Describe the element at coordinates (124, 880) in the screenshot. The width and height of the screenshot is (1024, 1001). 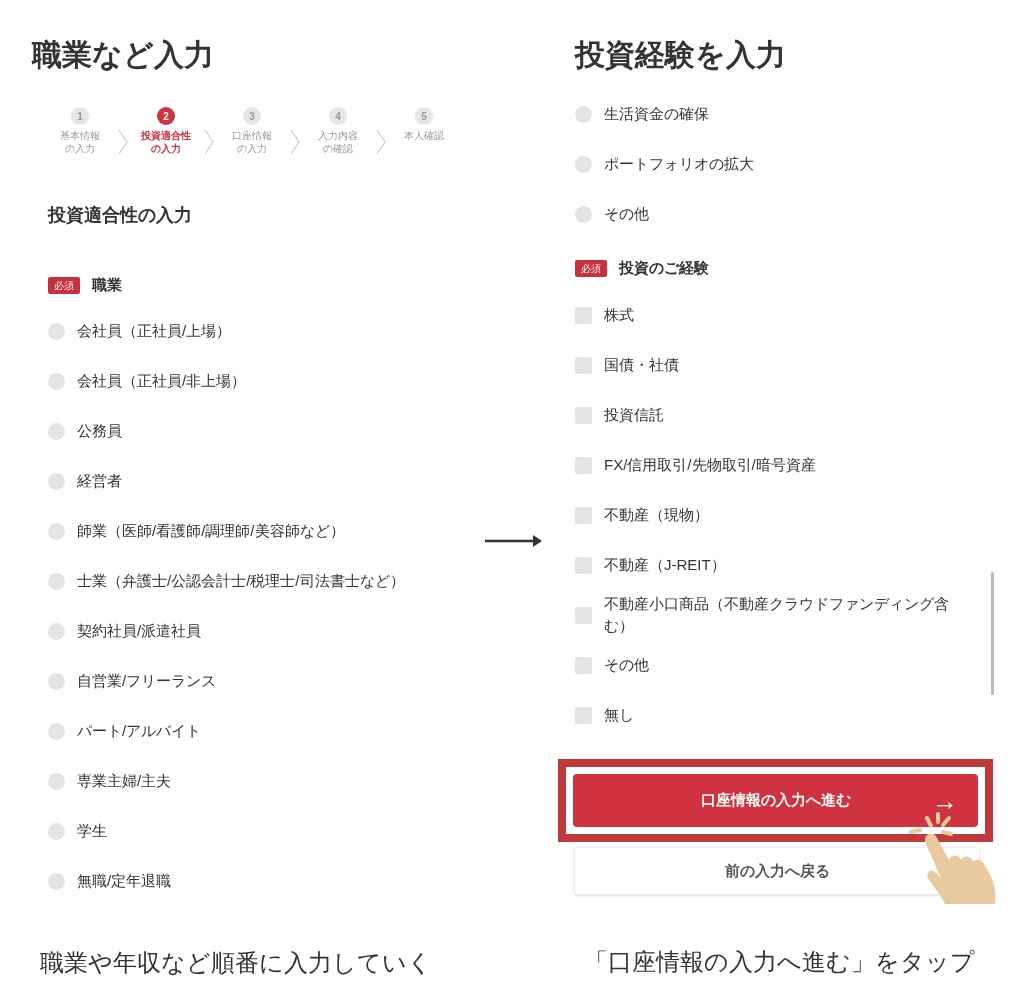
I see `option-label: 無職/定年退職` at that location.